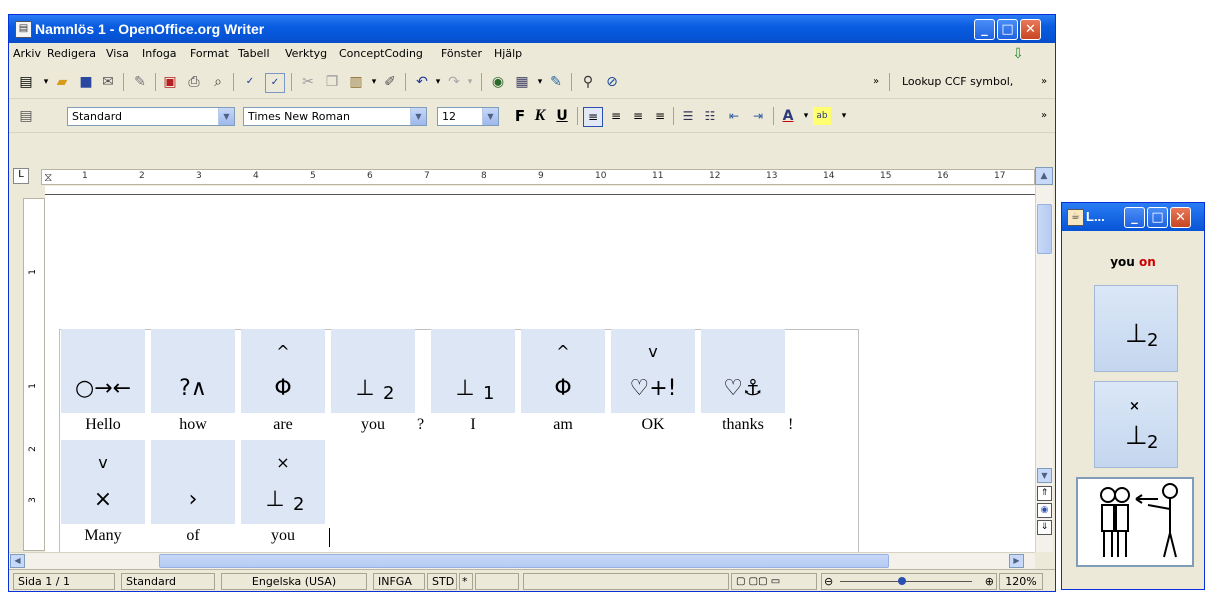 The width and height of the screenshot is (1208, 594). Describe the element at coordinates (497, 581) in the screenshot. I see `status-digital-signature` at that location.